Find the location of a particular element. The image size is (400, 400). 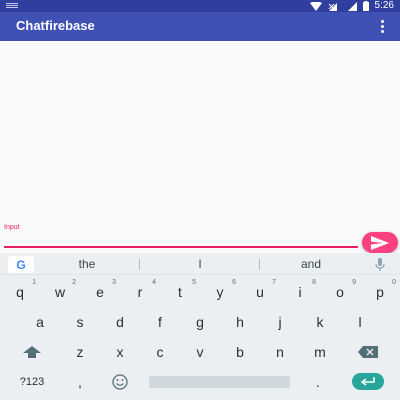

symbols-key: ?123 is located at coordinates (32, 382).